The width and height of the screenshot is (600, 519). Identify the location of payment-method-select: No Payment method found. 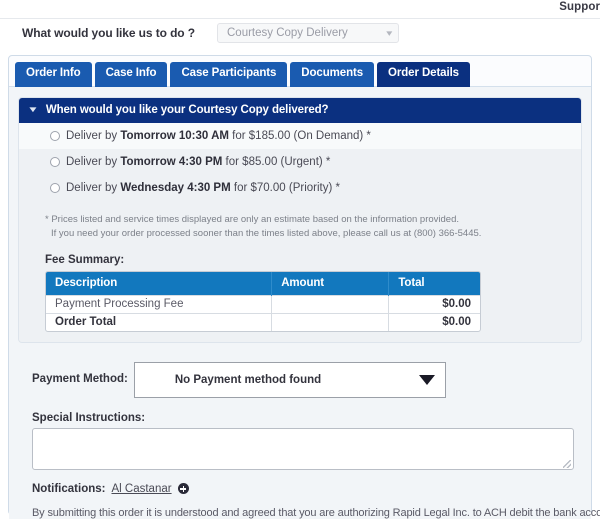
(289, 379).